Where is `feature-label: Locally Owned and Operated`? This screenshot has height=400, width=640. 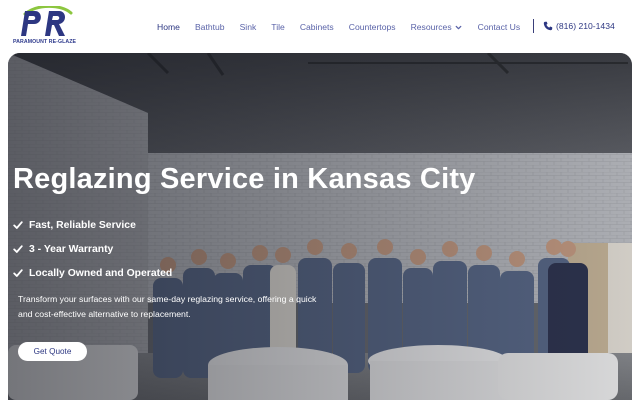
feature-label: Locally Owned and Operated is located at coordinates (101, 273).